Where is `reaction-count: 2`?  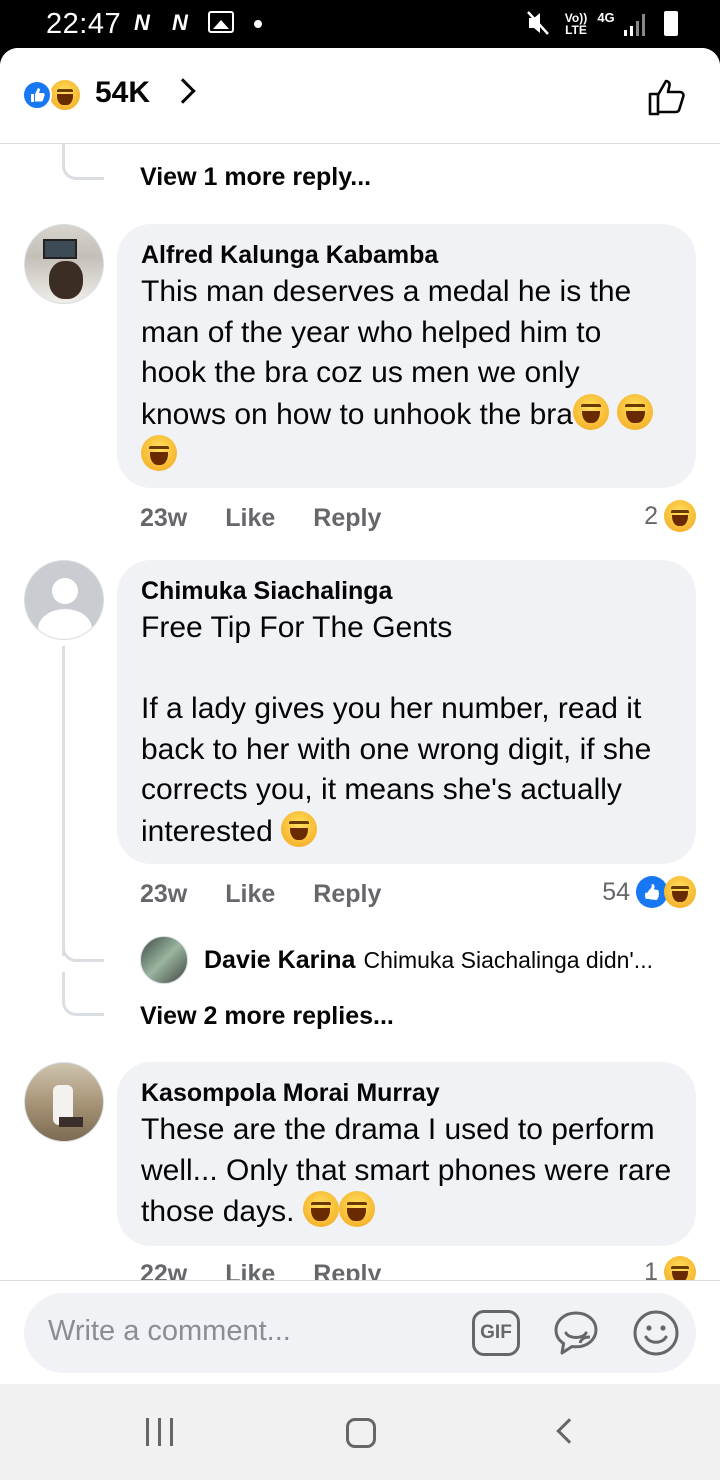 reaction-count: 2 is located at coordinates (651, 515).